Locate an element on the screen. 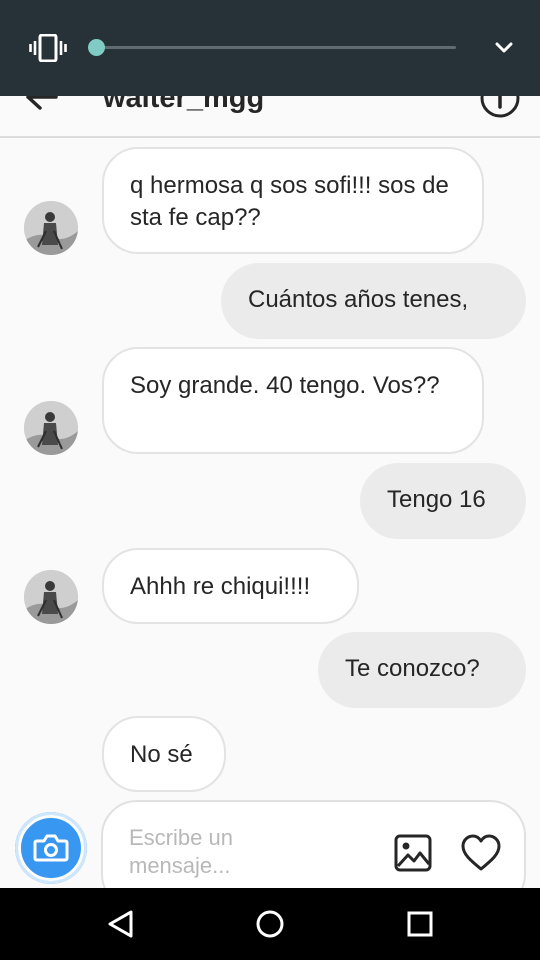  image-icon is located at coordinates (413, 853).